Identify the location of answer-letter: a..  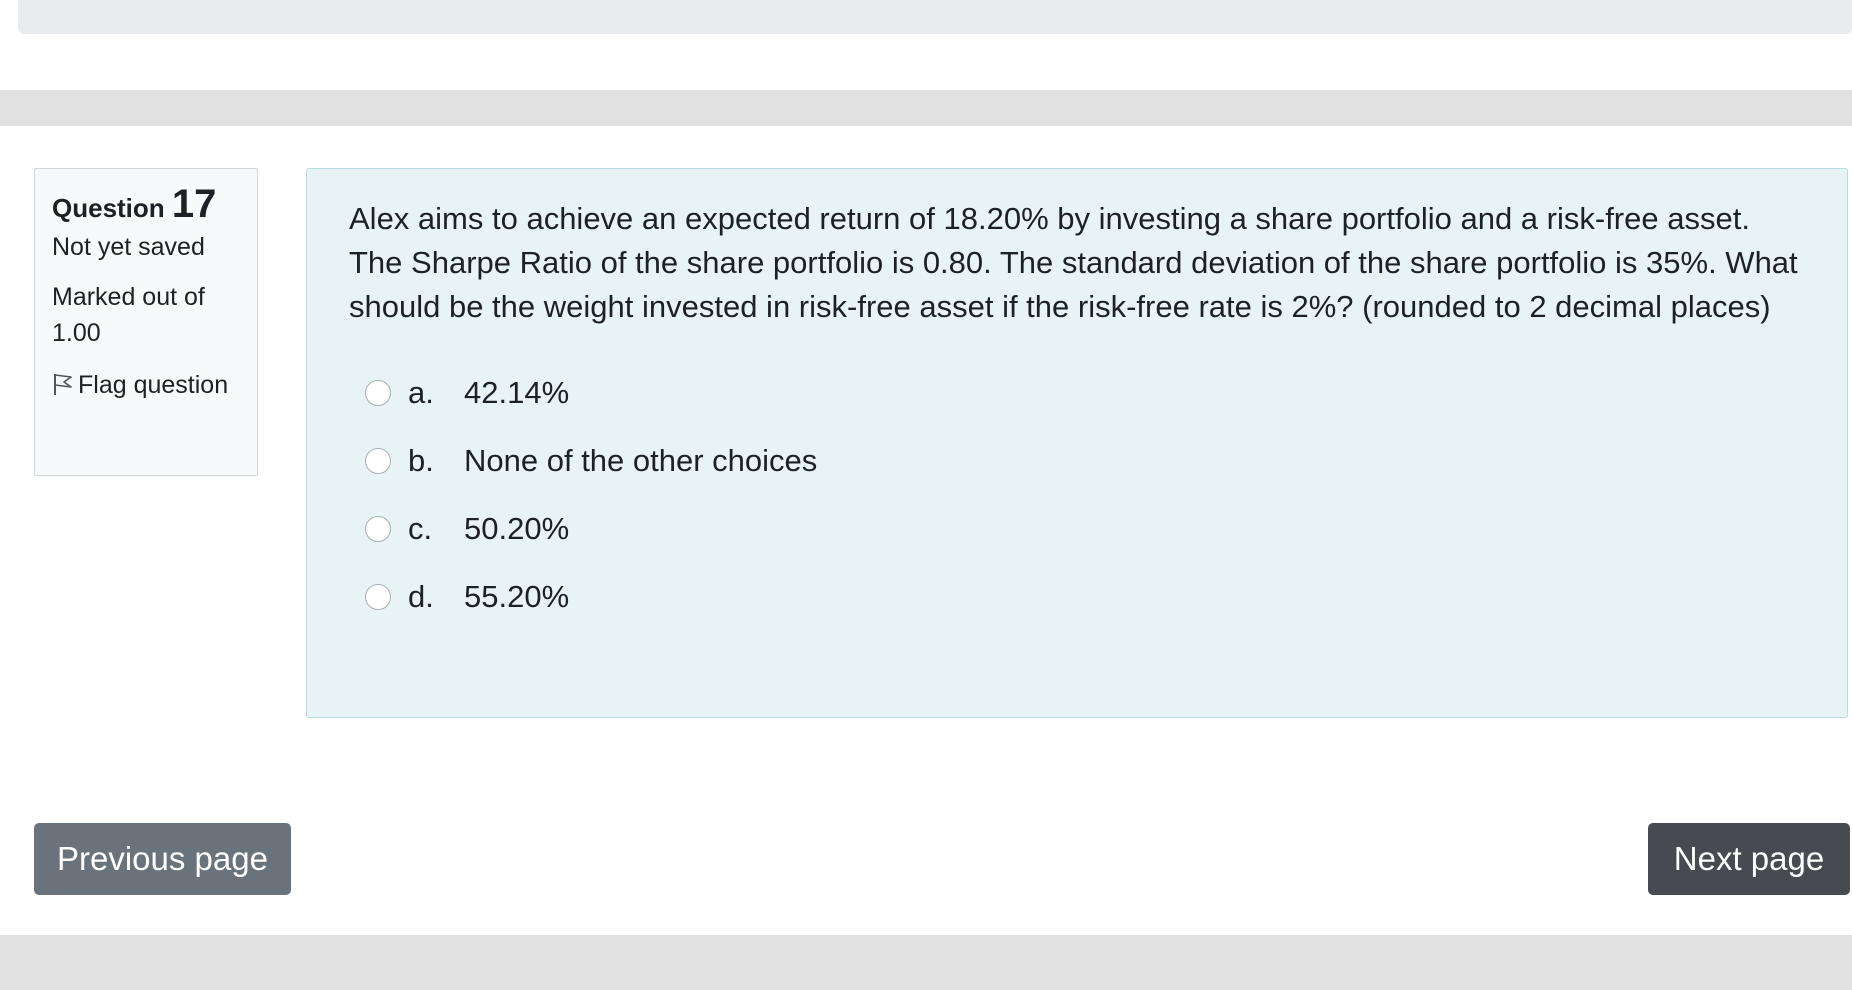
(421, 392).